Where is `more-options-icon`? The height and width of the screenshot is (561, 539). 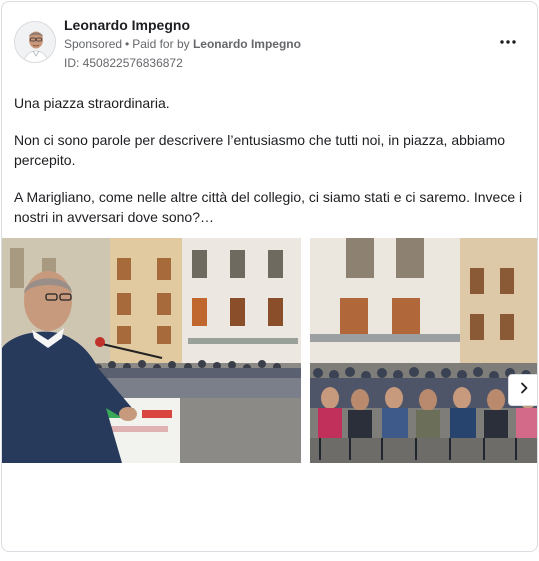 more-options-icon is located at coordinates (508, 42).